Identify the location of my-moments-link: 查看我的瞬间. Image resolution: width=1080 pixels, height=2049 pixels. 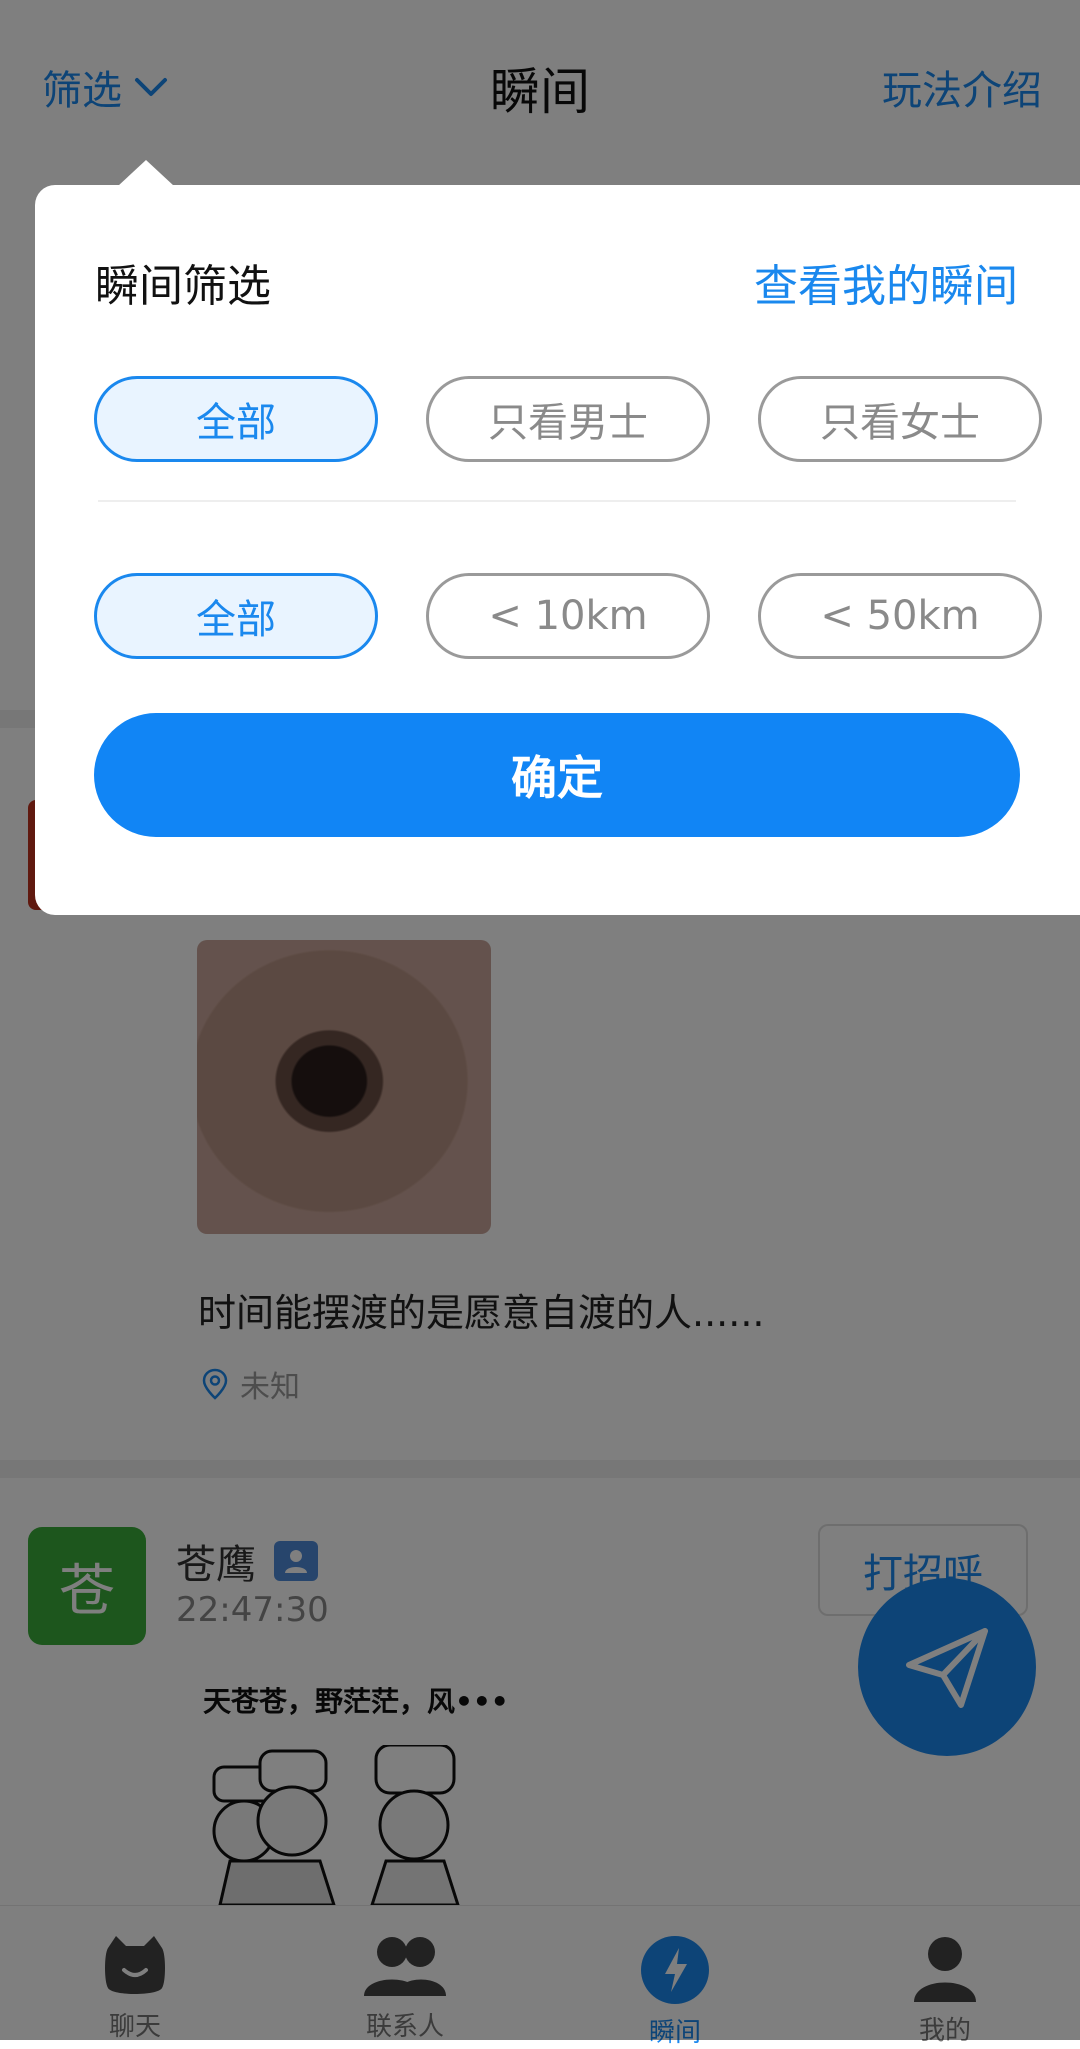
(886, 282).